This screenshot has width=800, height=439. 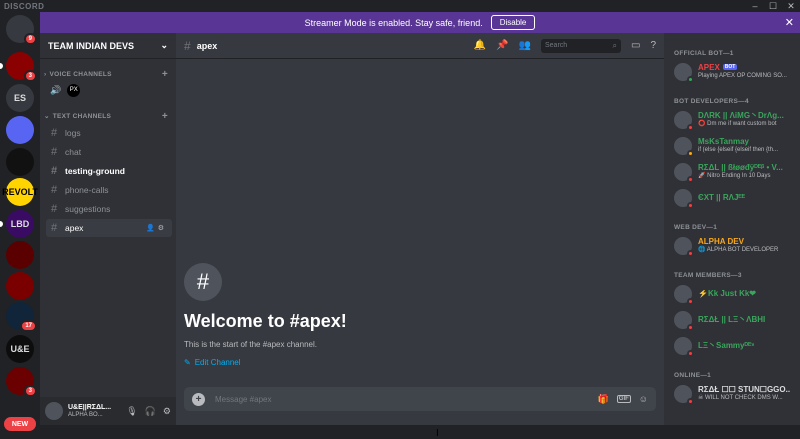 What do you see at coordinates (580, 45) in the screenshot?
I see `search-input: Search ⌕` at bounding box center [580, 45].